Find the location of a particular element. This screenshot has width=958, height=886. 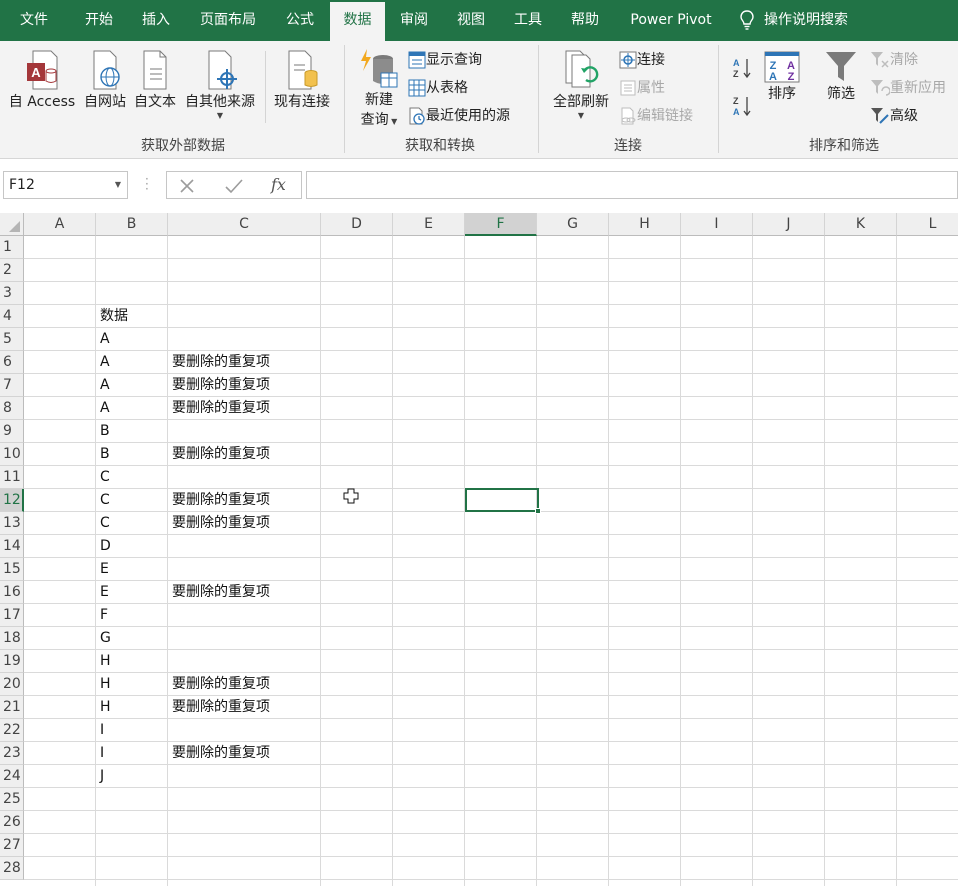

cell-b23: I is located at coordinates (100, 753).